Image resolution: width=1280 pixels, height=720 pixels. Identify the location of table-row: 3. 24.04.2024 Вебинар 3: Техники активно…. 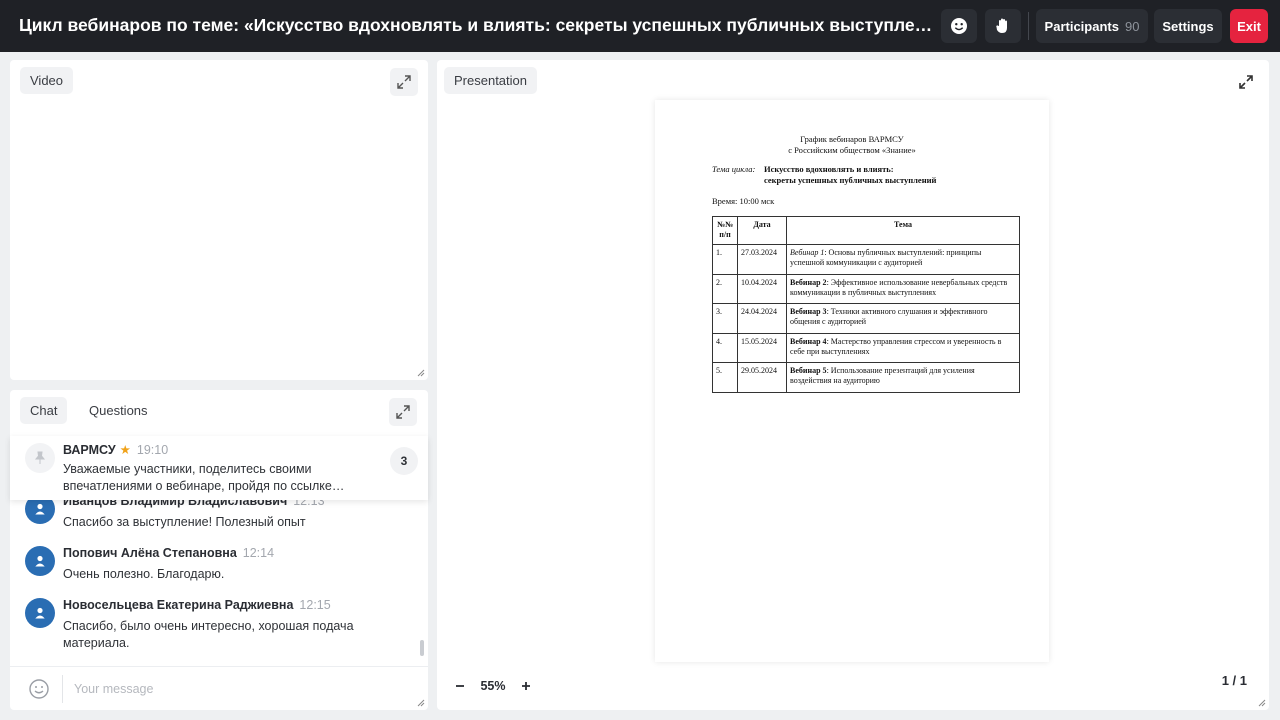
(866, 318).